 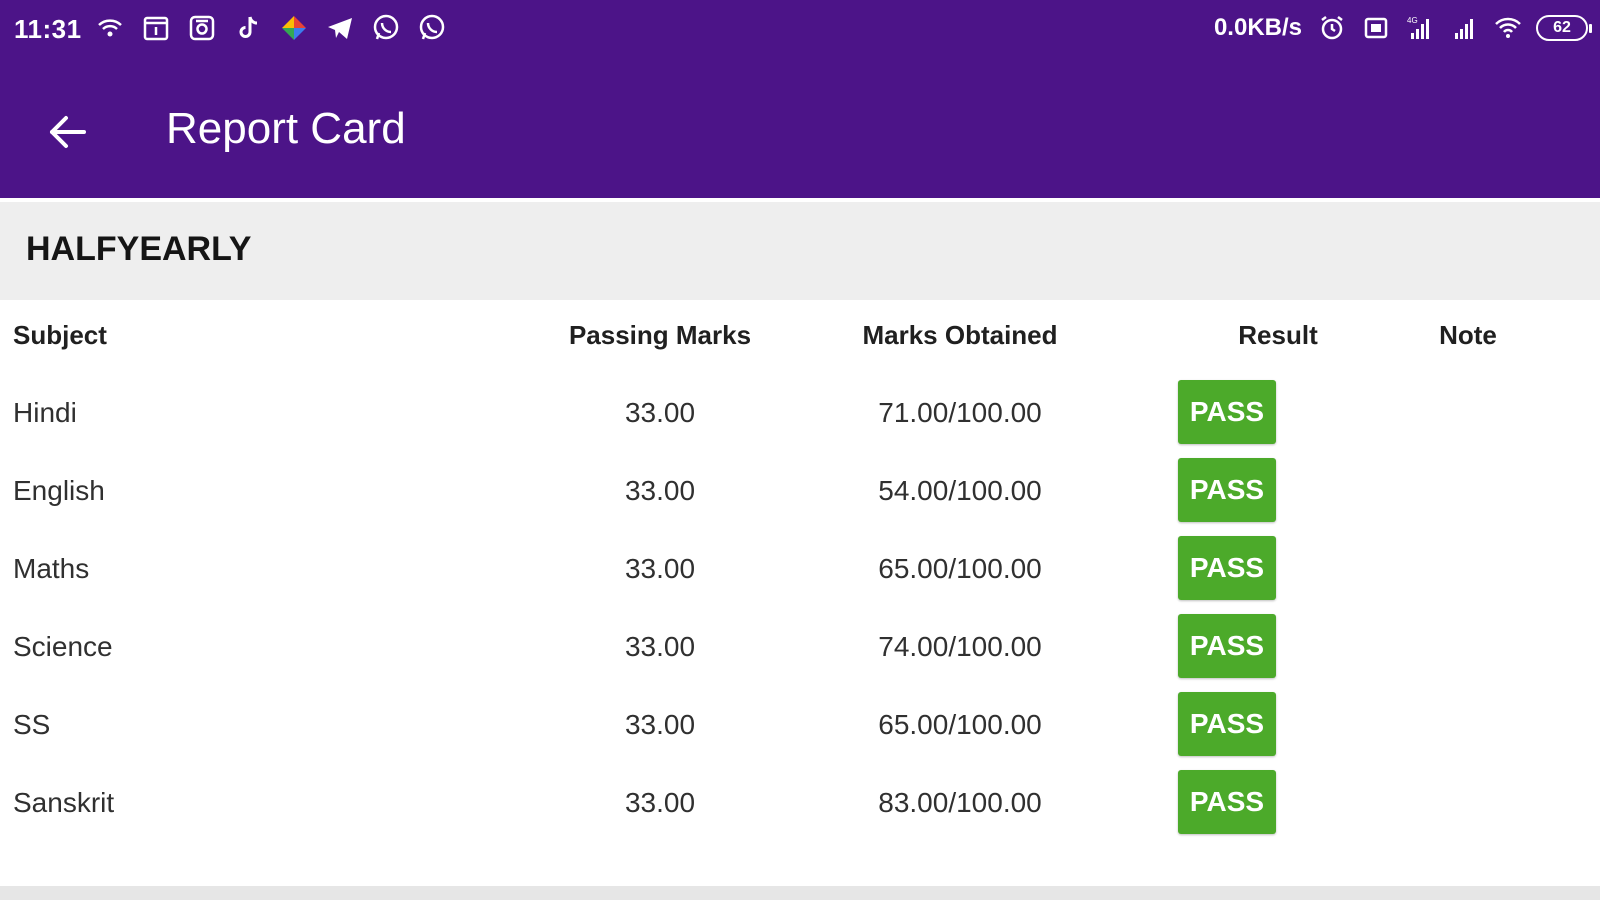 I want to click on table-row: Maths 33.00 65.00/100.00 PASS, so click(x=800, y=569).